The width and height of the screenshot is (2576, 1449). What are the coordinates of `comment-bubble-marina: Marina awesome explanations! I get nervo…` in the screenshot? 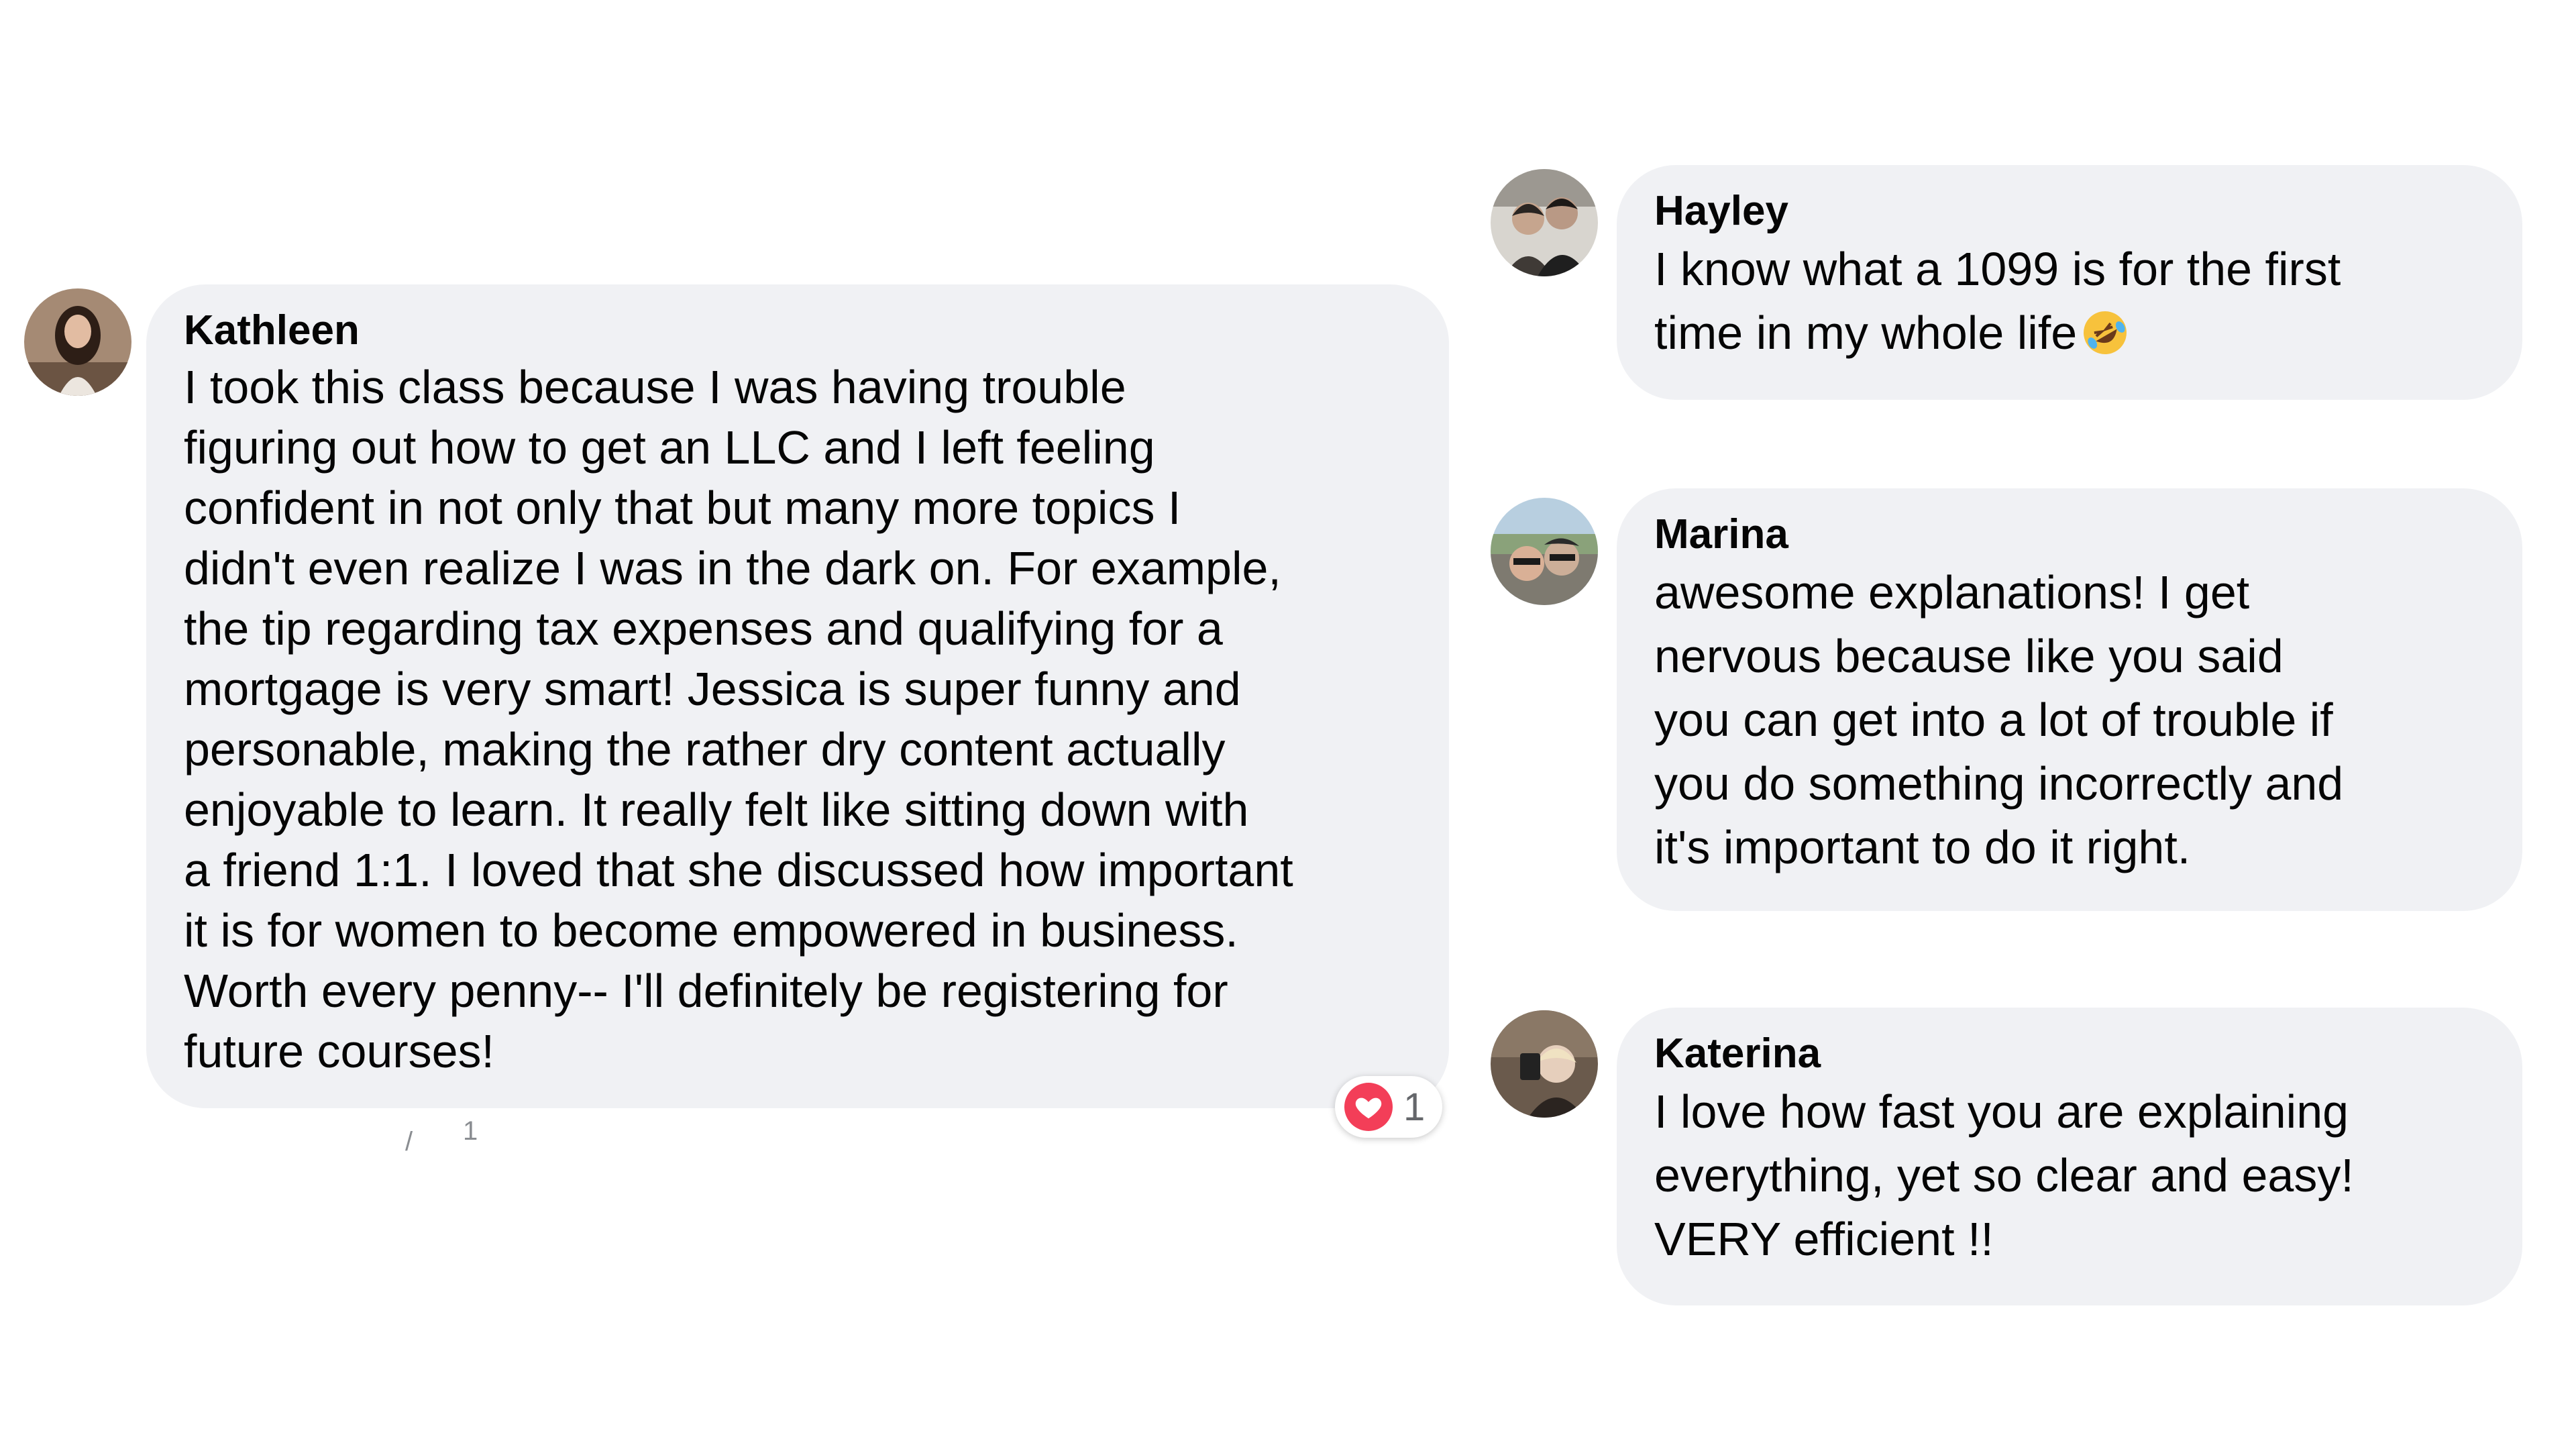 It's located at (2069, 699).